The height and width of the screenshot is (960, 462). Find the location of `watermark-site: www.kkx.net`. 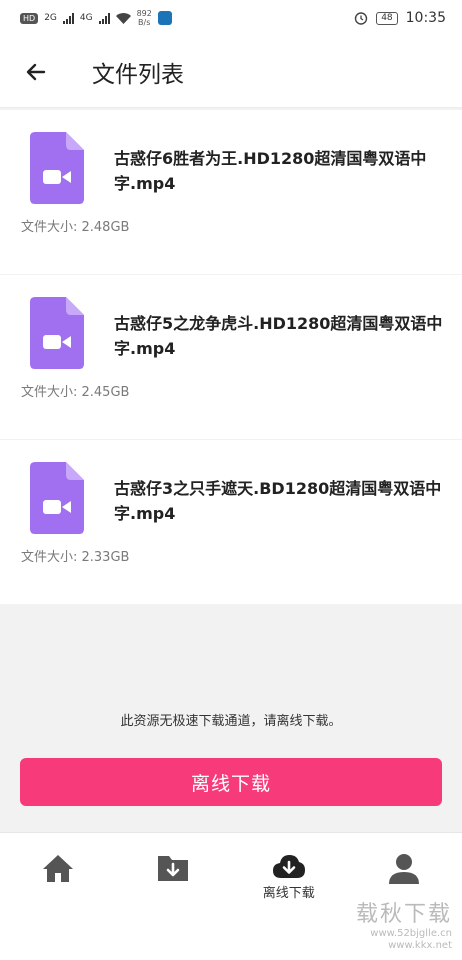

watermark-site: www.kkx.net is located at coordinates (420, 945).